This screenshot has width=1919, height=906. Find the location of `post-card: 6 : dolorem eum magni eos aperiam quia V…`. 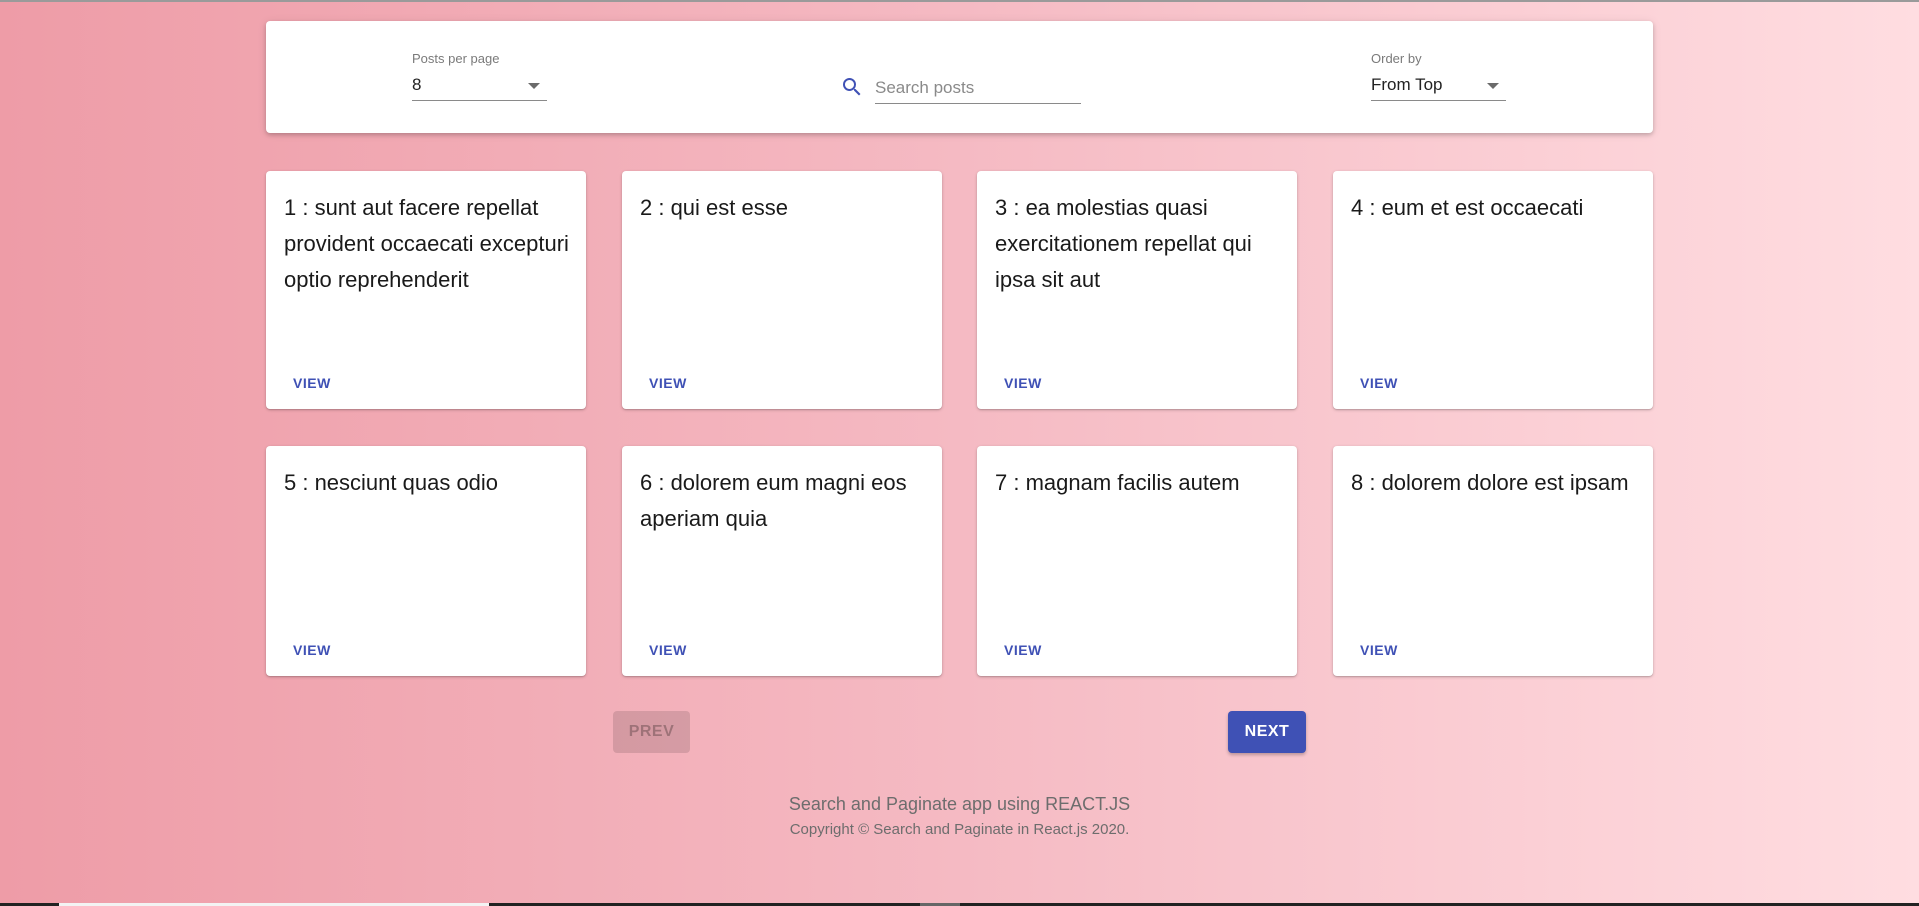

post-card: 6 : dolorem eum magni eos aperiam quia V… is located at coordinates (782, 561).